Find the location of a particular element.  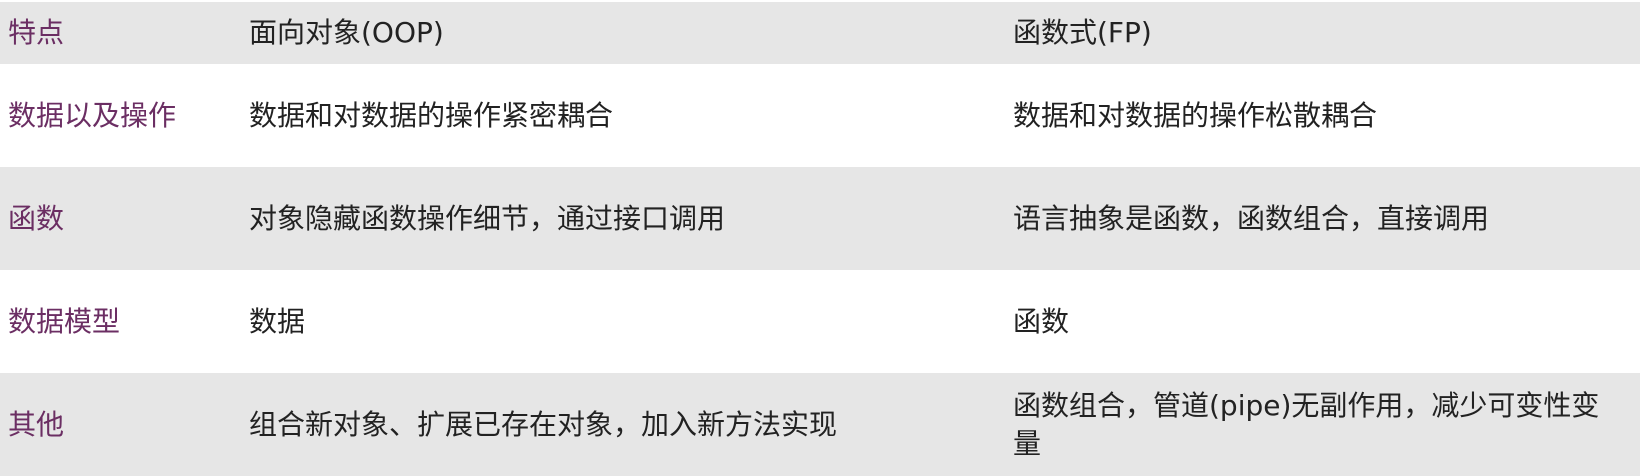

header-fp: 函数式(FP) is located at coordinates (1322, 33).